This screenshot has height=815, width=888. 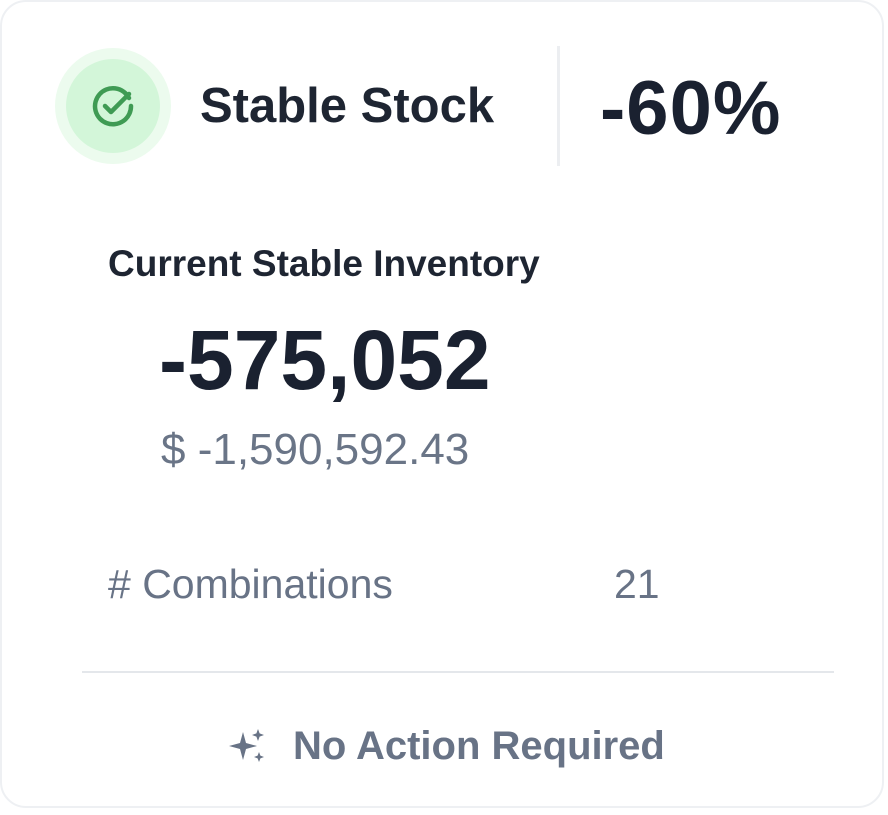 What do you see at coordinates (325, 360) in the screenshot?
I see `inventory-units: -575,052` at bounding box center [325, 360].